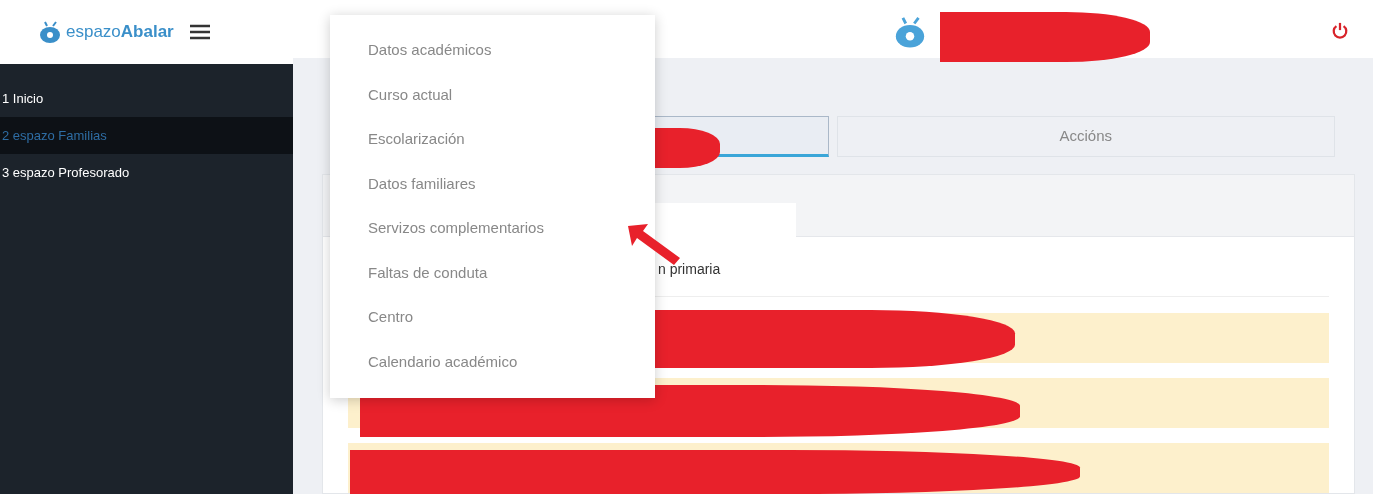 The image size is (1373, 494). Describe the element at coordinates (146, 135) in the screenshot. I see `sidebar-item: 2 espazo Familias` at that location.